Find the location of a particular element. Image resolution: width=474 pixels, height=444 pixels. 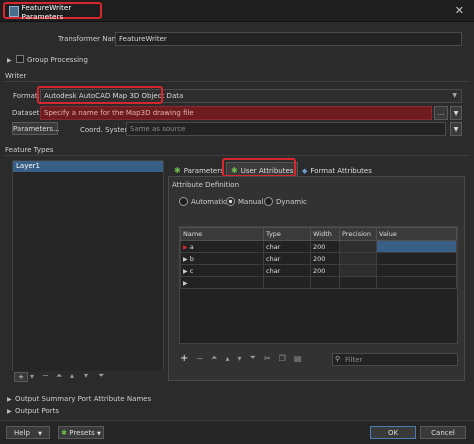

tab-parameters: ✱ Parameters is located at coordinates (199, 169).